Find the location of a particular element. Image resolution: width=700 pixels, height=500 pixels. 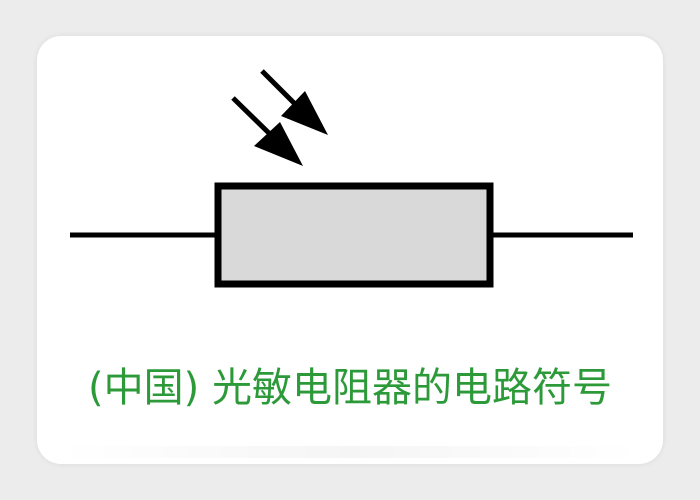

diagram-caption: (中国) 光敏电阻器的电路符号 is located at coordinates (350, 388).